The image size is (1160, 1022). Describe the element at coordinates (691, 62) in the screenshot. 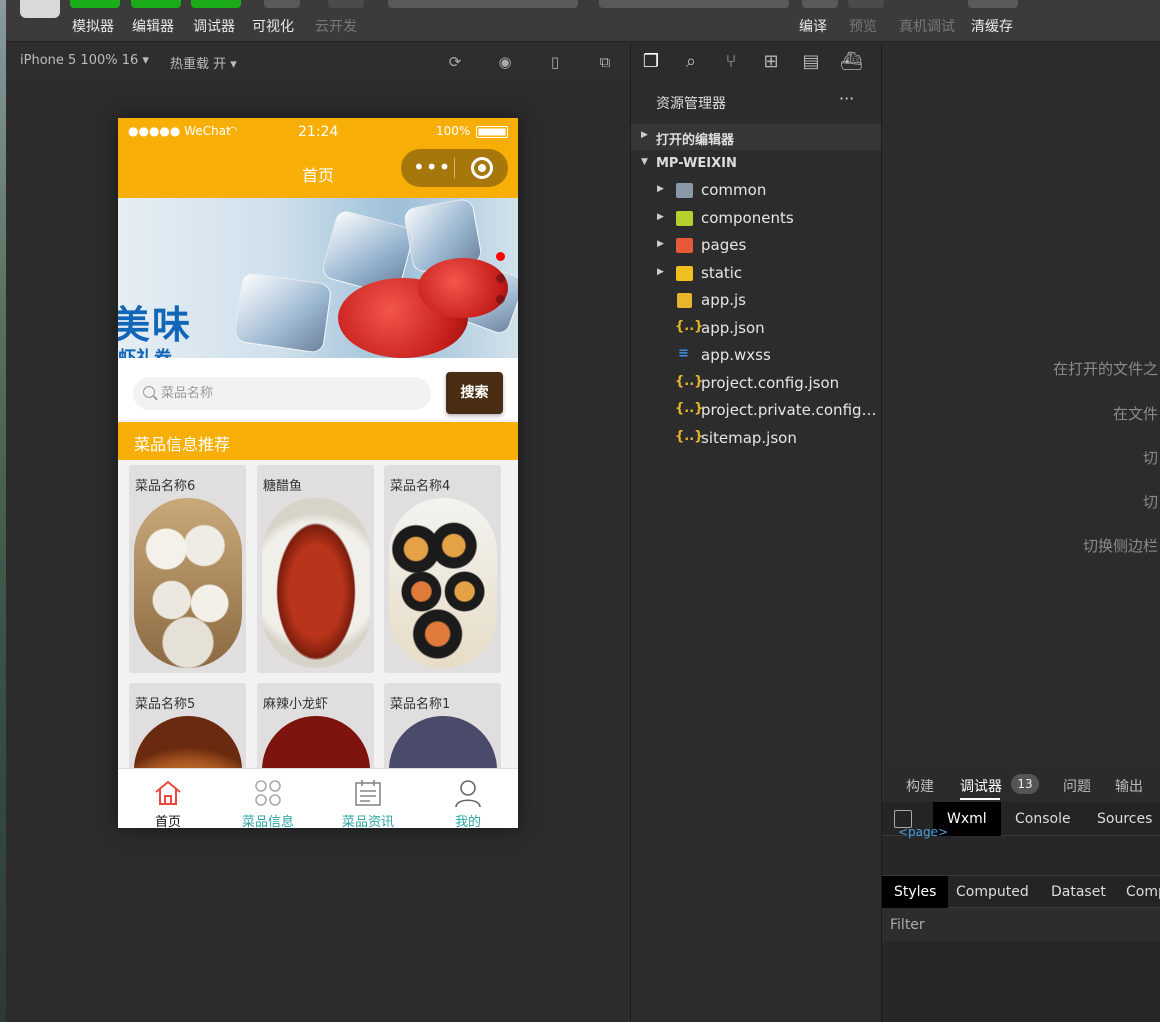

I see `search-icon: ⌕` at that location.